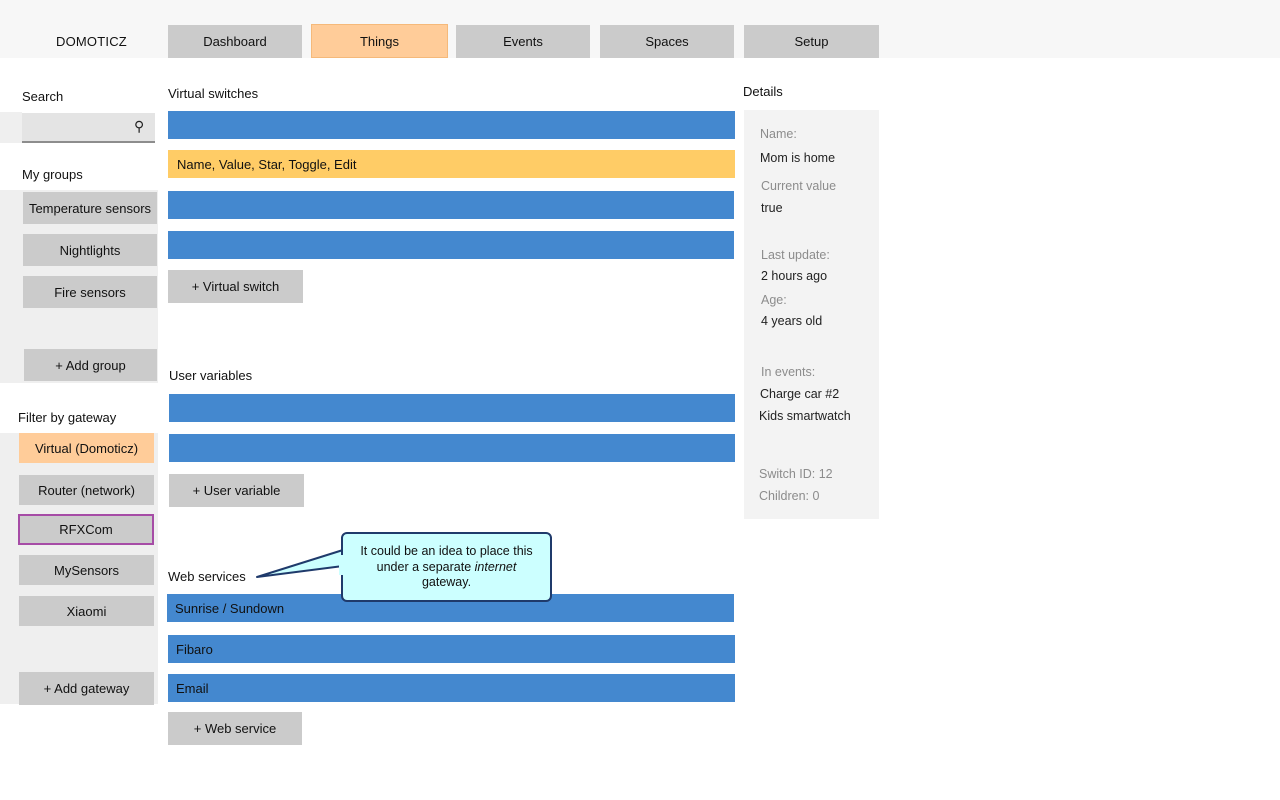 Image resolution: width=1280 pixels, height=800 pixels. Describe the element at coordinates (90, 292) in the screenshot. I see `group-fire-sensors: Fire sensors` at that location.